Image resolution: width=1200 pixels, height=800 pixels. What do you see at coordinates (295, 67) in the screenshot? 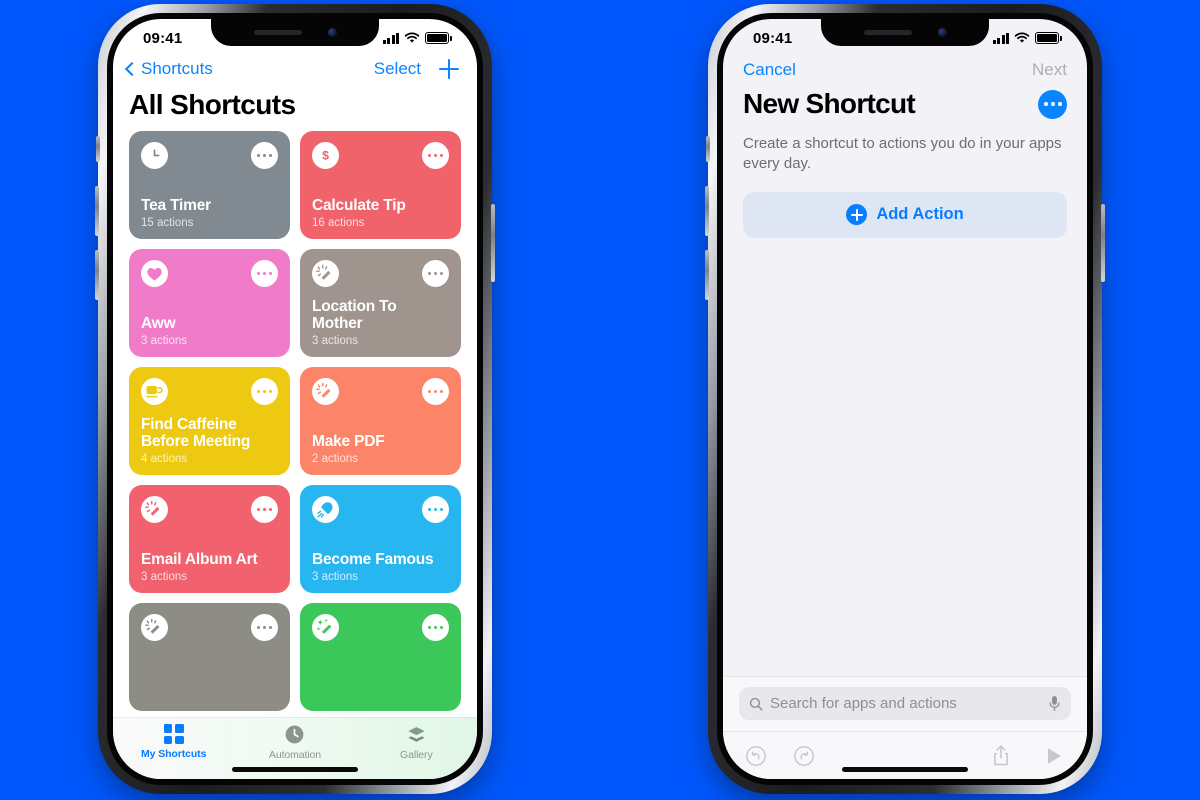
I see `navigation-bar-left: Shortcuts Select` at bounding box center [295, 67].